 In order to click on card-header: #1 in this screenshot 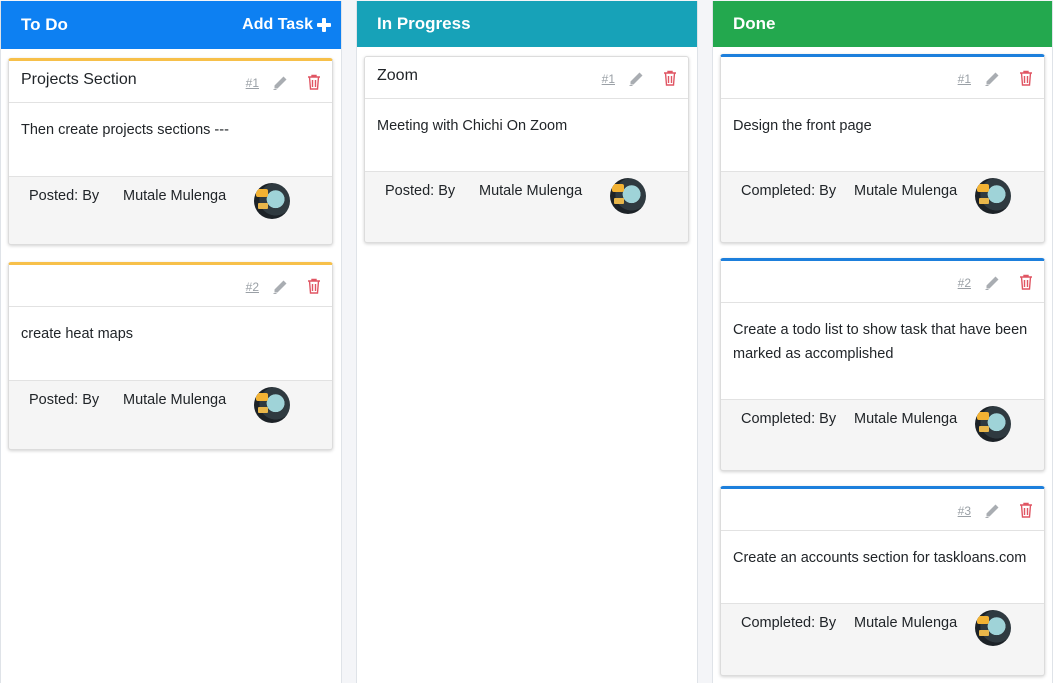, I will do `click(882, 78)`.